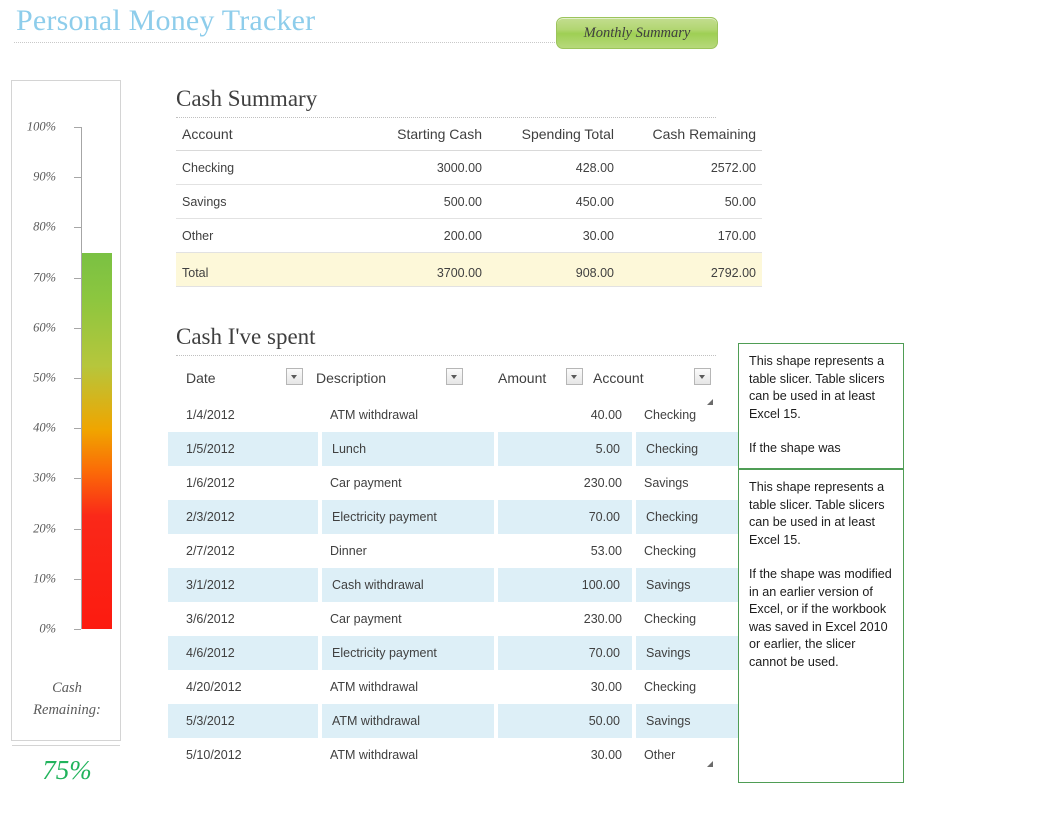 Image resolution: width=1061 pixels, height=822 pixels. Describe the element at coordinates (478, 415) in the screenshot. I see `table-row: 1/4/2012 ATM withdrawal 40.00 Checking` at that location.